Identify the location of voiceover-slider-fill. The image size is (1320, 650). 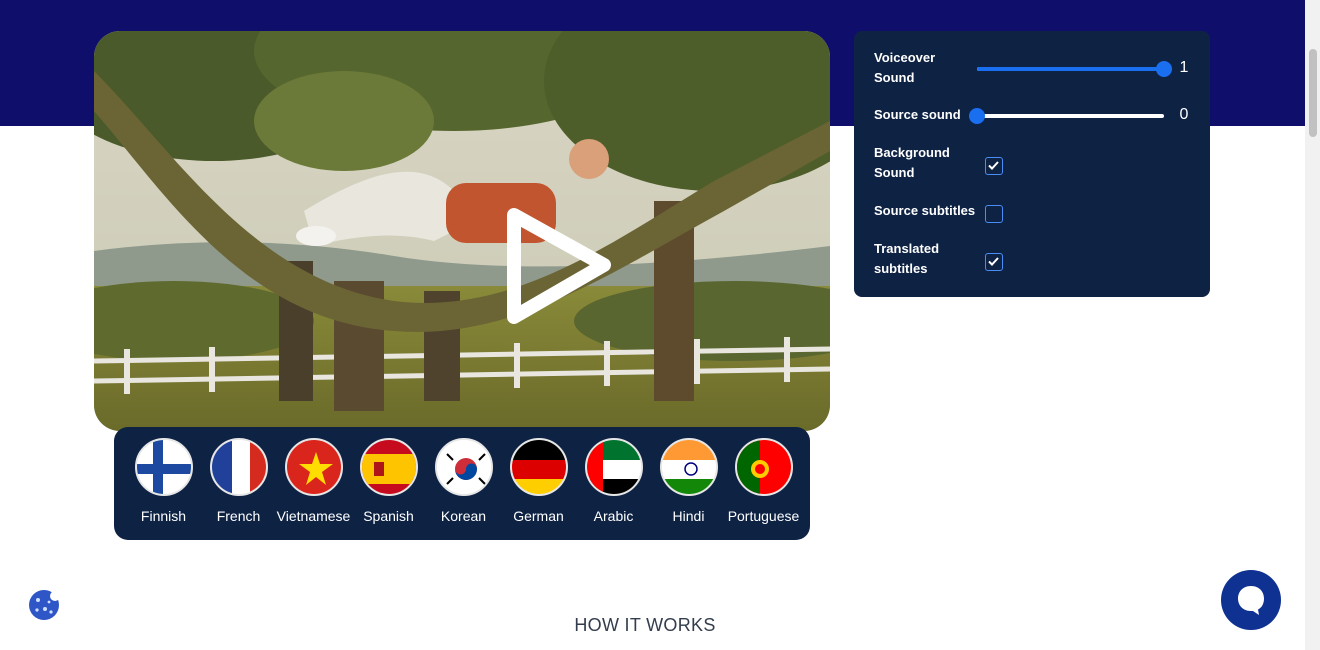
(1070, 69).